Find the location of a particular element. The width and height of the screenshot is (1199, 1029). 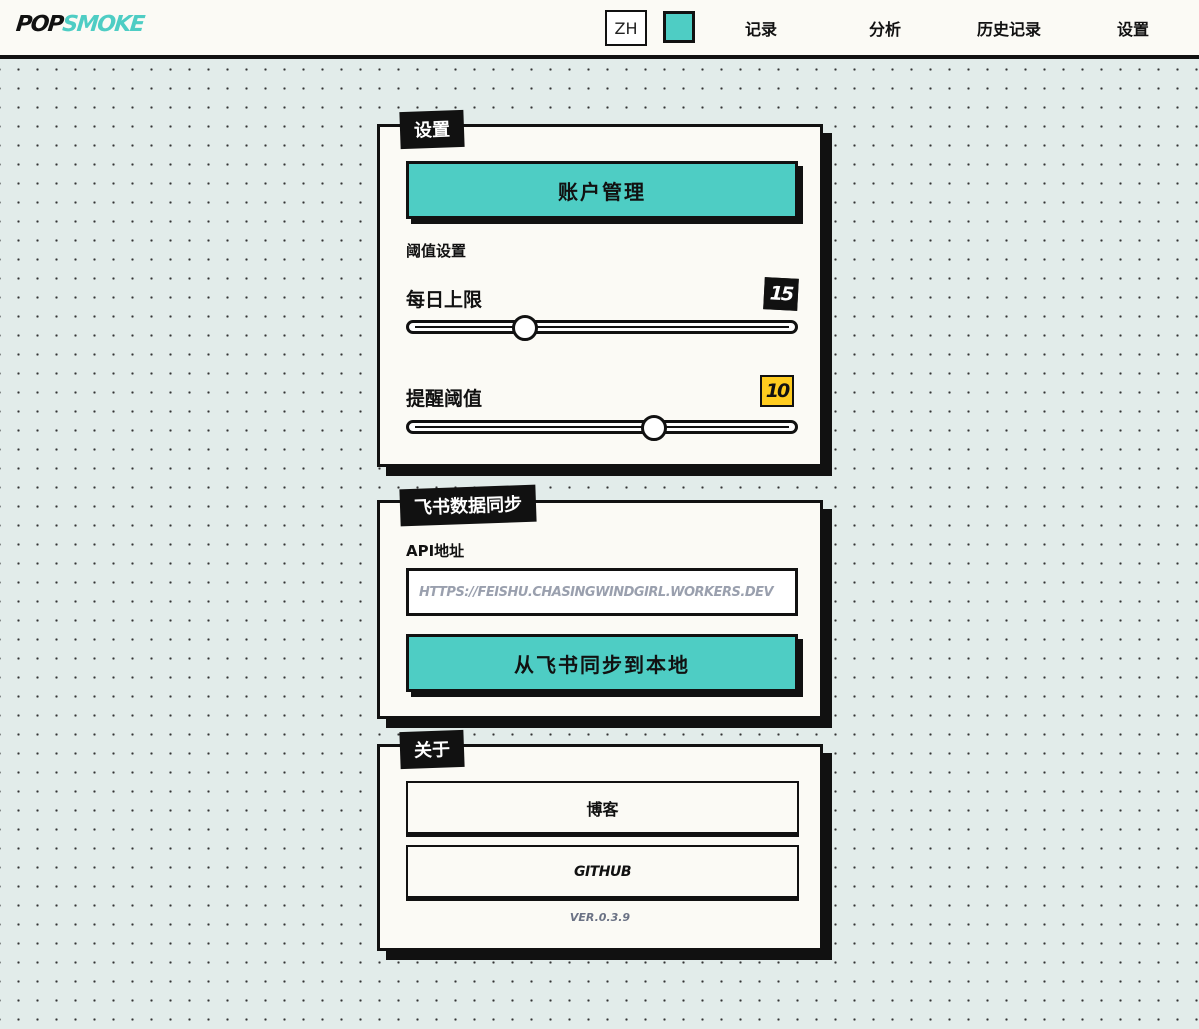

api-address-input is located at coordinates (602, 592).